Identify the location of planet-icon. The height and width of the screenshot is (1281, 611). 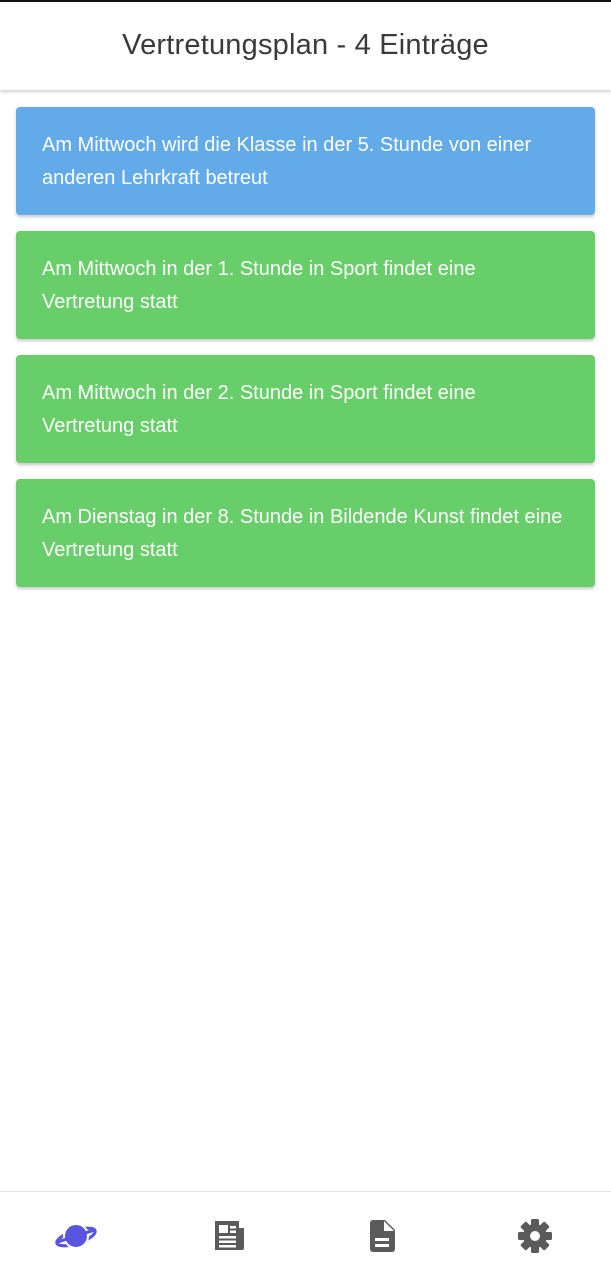
(76, 1235).